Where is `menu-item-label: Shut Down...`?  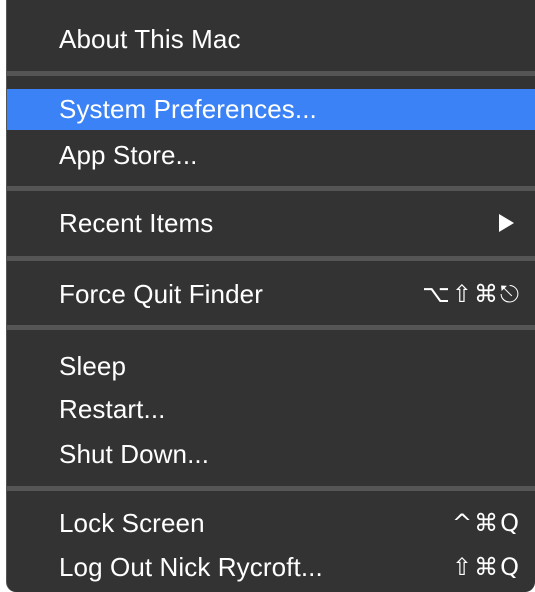 menu-item-label: Shut Down... is located at coordinates (134, 453).